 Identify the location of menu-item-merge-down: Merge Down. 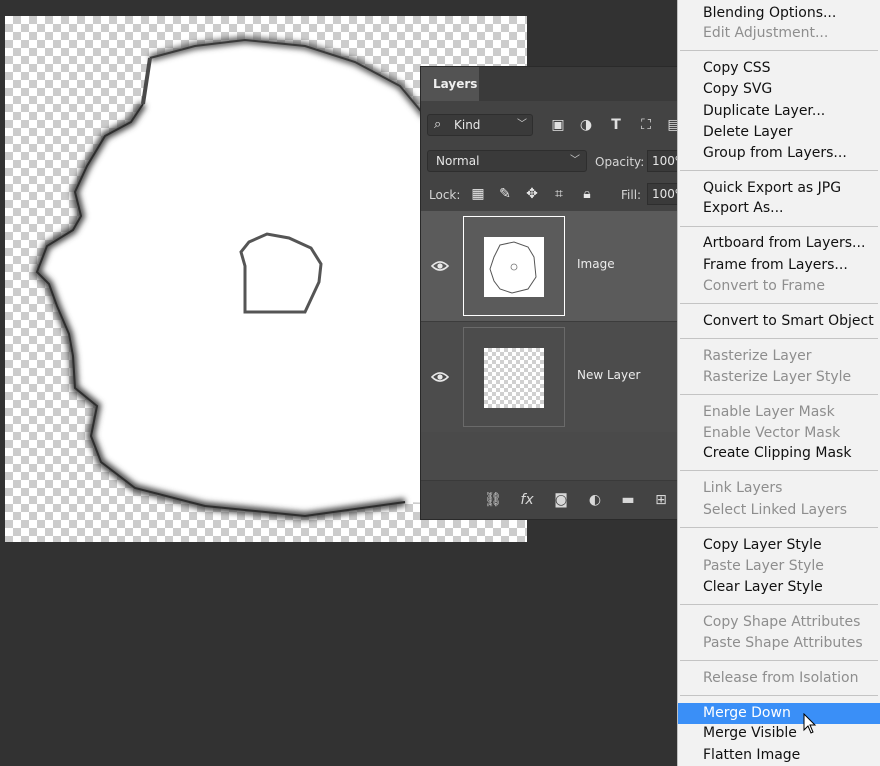
(779, 713).